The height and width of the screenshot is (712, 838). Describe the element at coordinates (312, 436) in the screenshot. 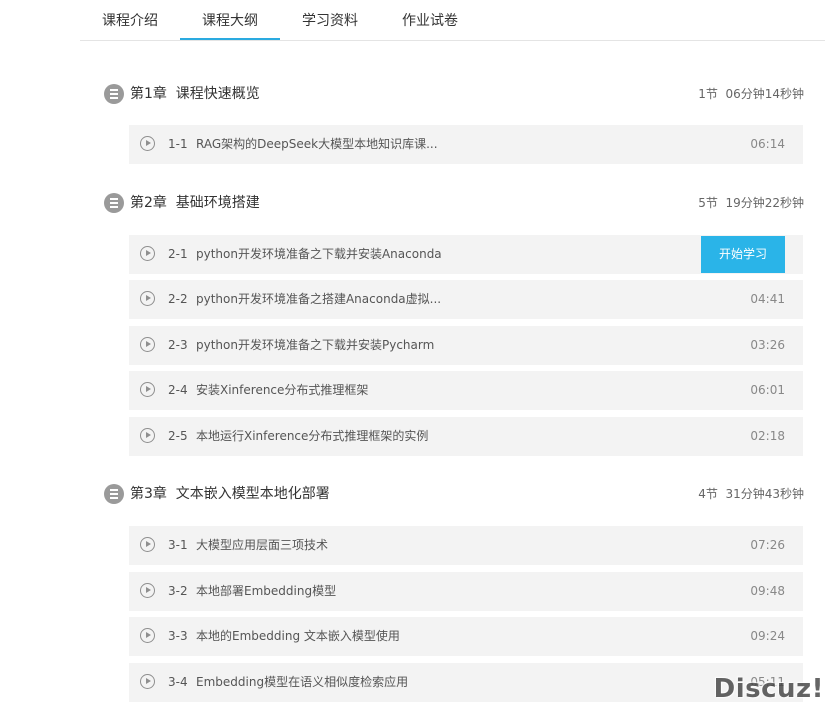

I see `lesson-title: 本地运行Xinference分布式推理框架的实例` at that location.